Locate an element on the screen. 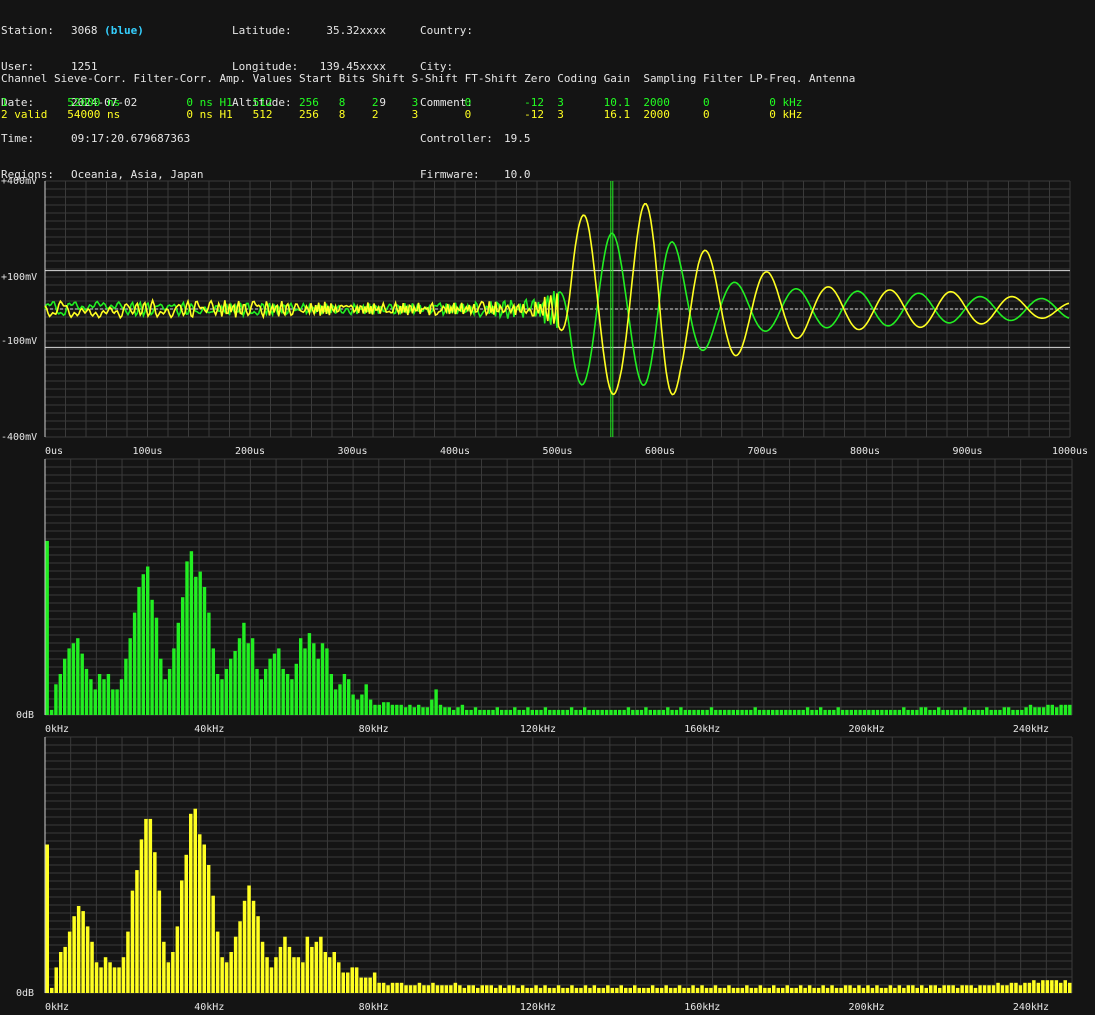 Image resolution: width=1095 pixels, height=1015 pixels. spectrum-1-x-tick-label: 80kHz is located at coordinates (374, 729).